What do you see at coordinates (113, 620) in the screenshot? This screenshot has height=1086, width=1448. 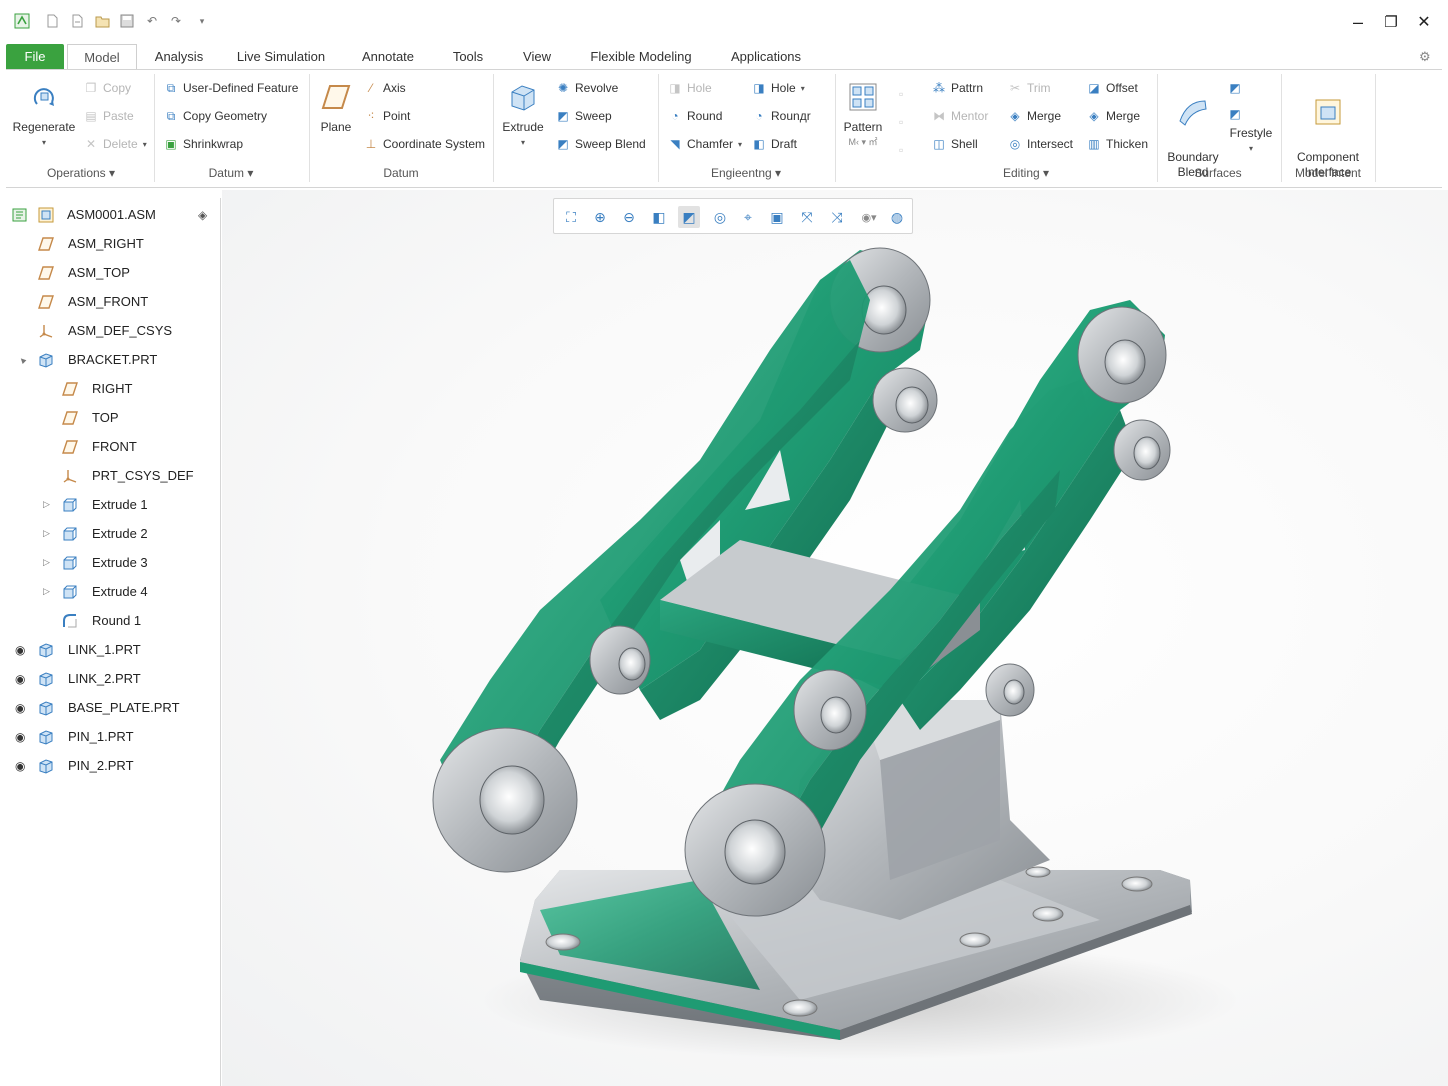 I see `tree-item: Round 1` at bounding box center [113, 620].